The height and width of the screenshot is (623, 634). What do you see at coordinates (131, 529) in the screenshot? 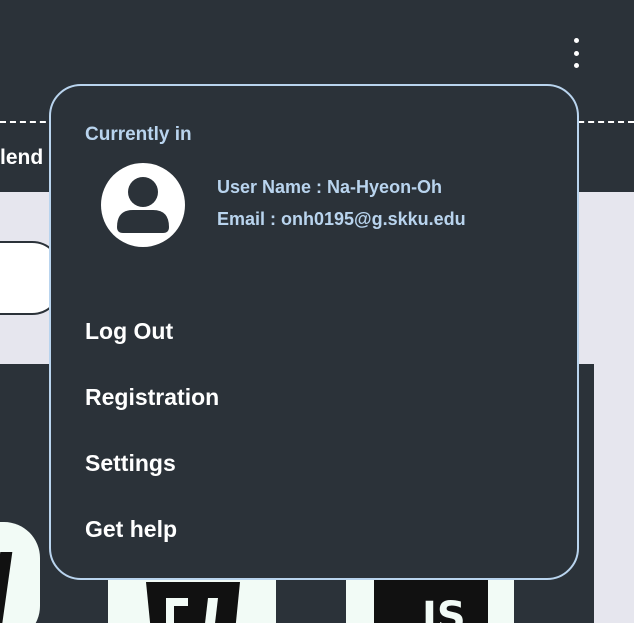
I see `get-help-menu-item: Get help` at bounding box center [131, 529].